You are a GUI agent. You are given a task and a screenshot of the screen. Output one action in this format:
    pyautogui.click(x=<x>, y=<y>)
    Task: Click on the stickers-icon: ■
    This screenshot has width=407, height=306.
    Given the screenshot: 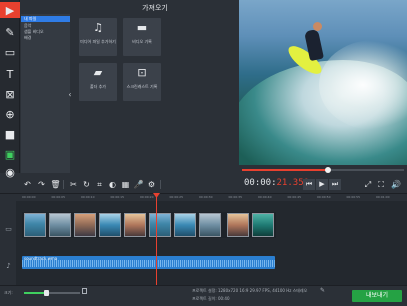 What is the action you would take?
    pyautogui.click(x=10, y=134)
    